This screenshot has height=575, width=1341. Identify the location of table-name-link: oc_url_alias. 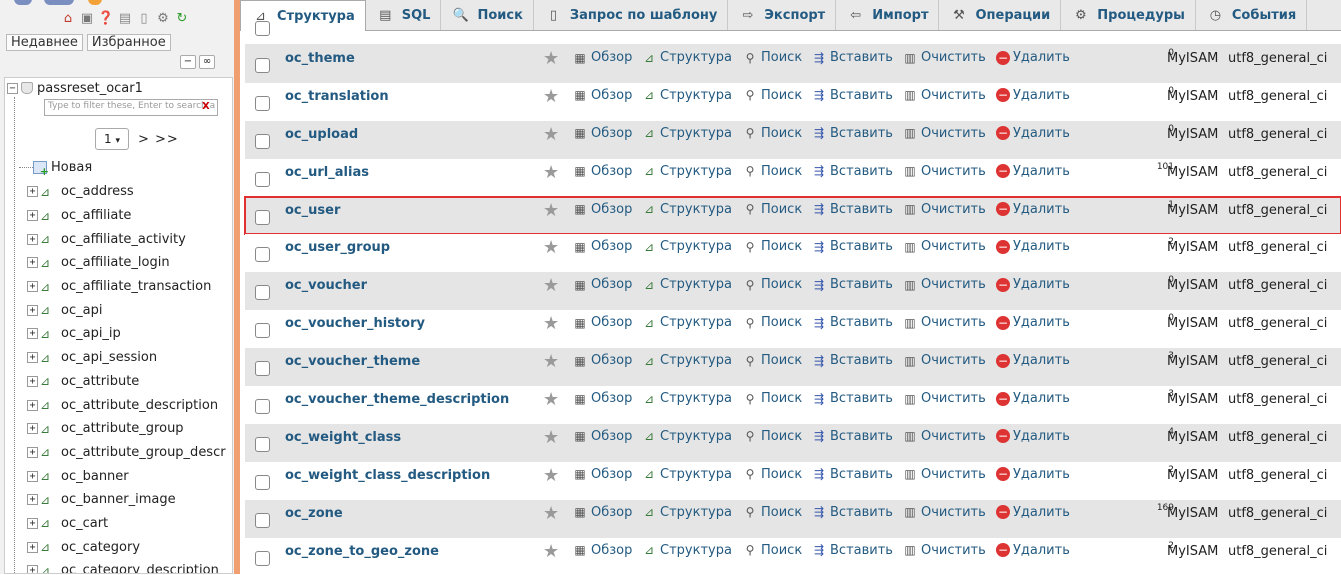
(327, 172).